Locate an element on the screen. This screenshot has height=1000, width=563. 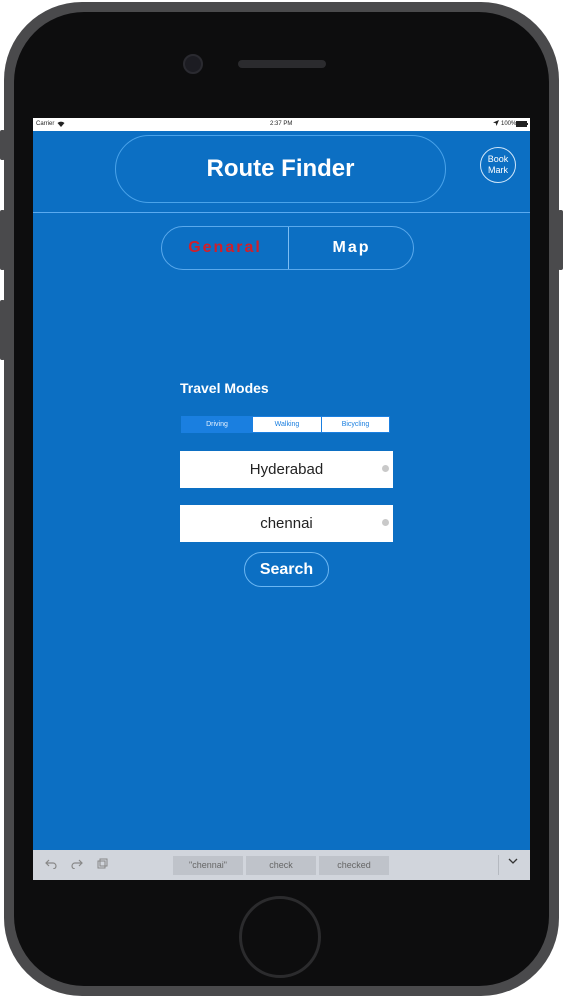
location-arrow-icon is located at coordinates (496, 124).